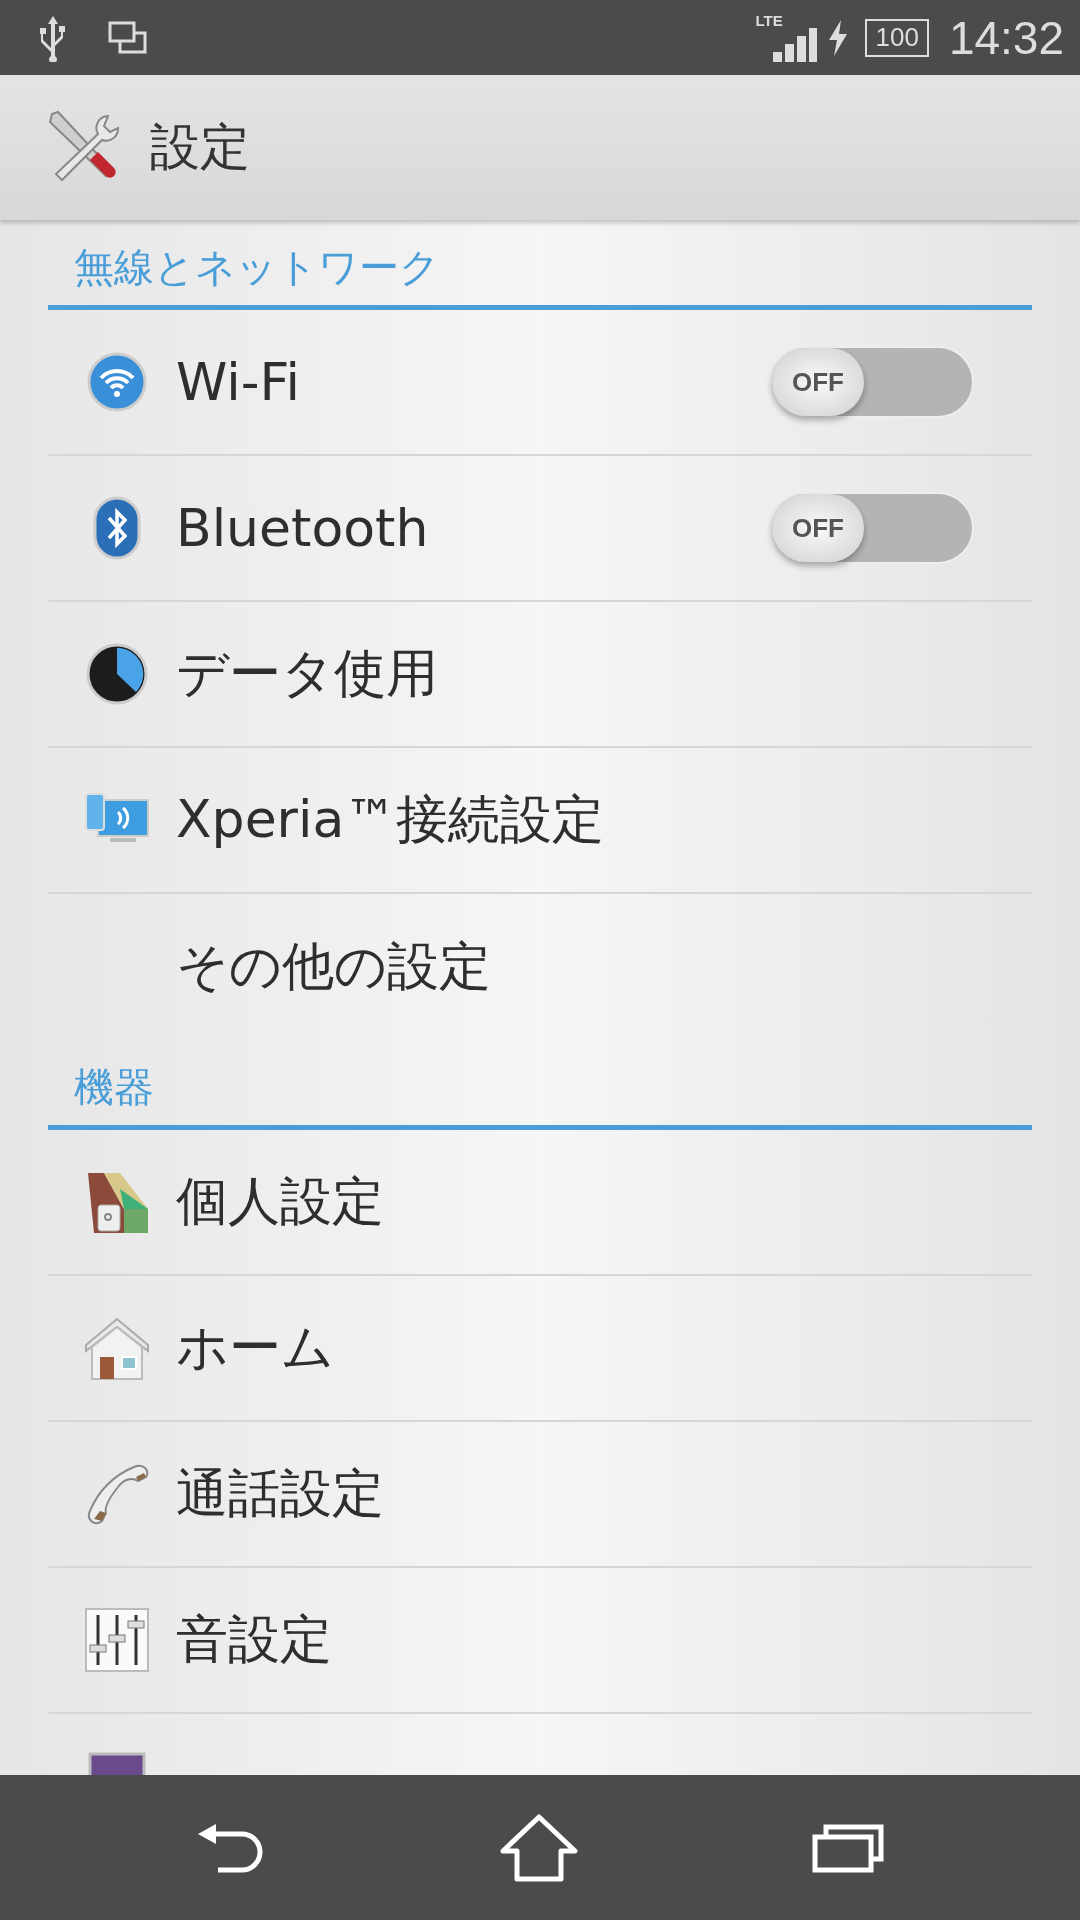  I want to click on clock-icon, so click(117, 674).